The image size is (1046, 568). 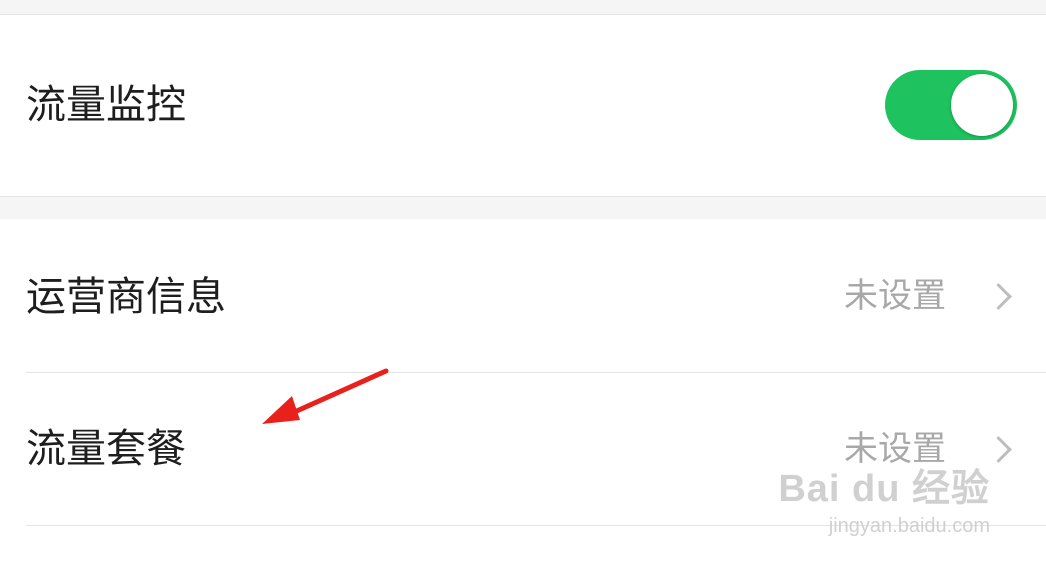 I want to click on toggle-knob, so click(x=982, y=105).